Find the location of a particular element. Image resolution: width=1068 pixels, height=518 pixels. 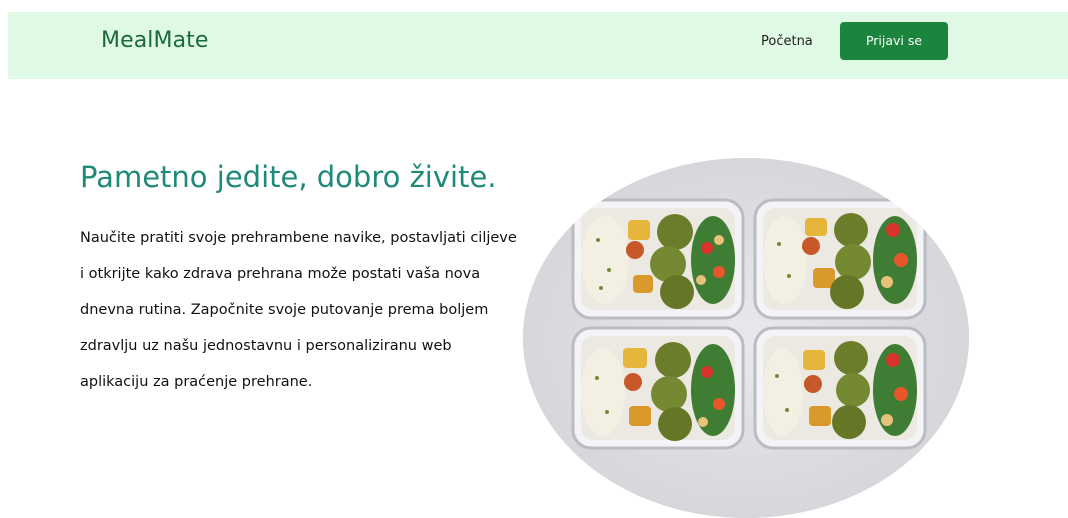

login-button: Prijavi se is located at coordinates (894, 41).